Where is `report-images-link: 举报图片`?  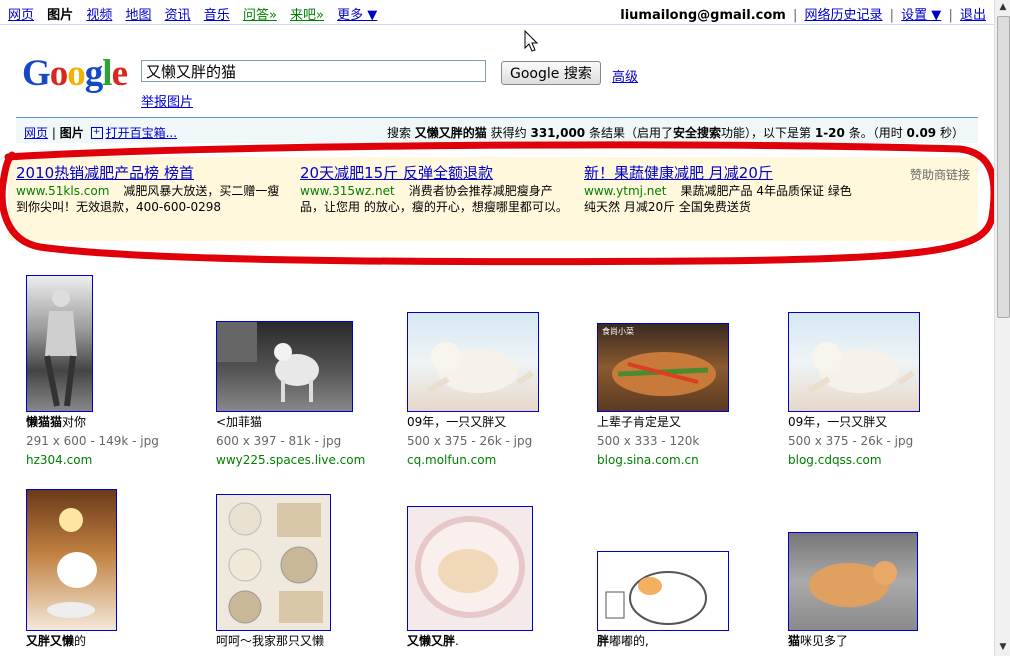
report-images-link: 举报图片 is located at coordinates (167, 100).